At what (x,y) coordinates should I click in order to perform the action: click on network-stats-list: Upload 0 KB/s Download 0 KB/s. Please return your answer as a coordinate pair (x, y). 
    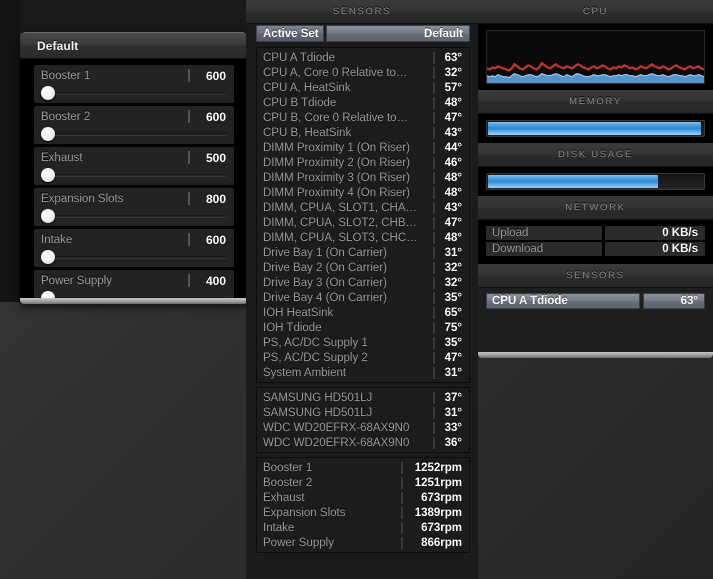
    Looking at the image, I should click on (595, 242).